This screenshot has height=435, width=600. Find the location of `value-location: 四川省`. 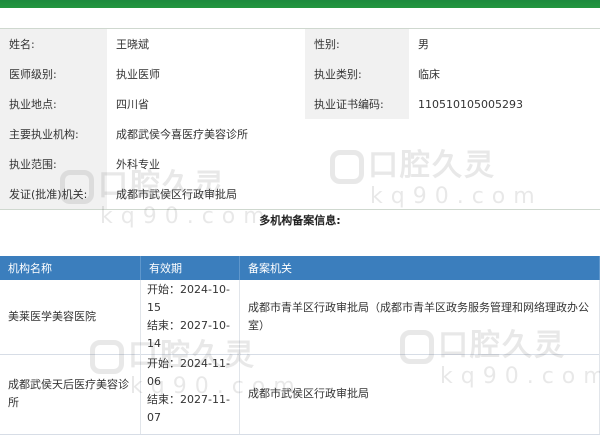

value-location: 四川省 is located at coordinates (206, 104).